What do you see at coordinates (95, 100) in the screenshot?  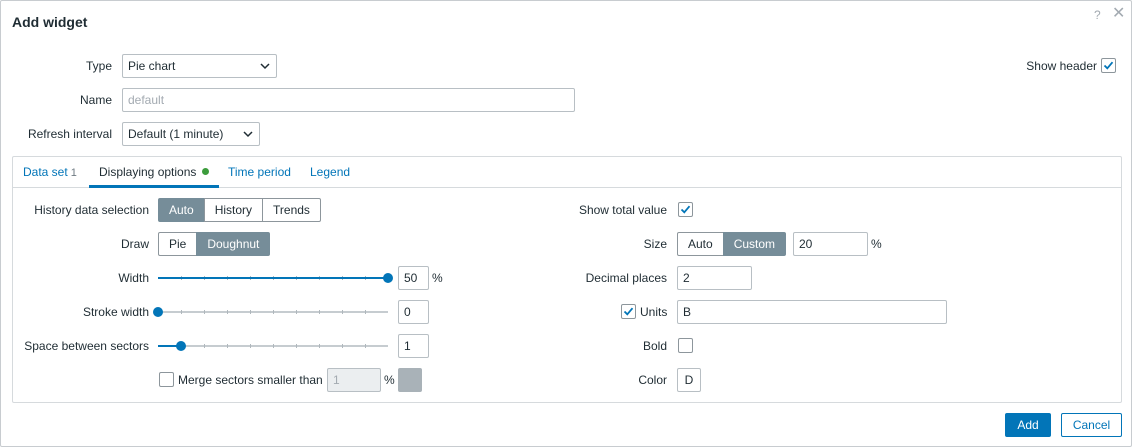 I see `name-label: Name` at bounding box center [95, 100].